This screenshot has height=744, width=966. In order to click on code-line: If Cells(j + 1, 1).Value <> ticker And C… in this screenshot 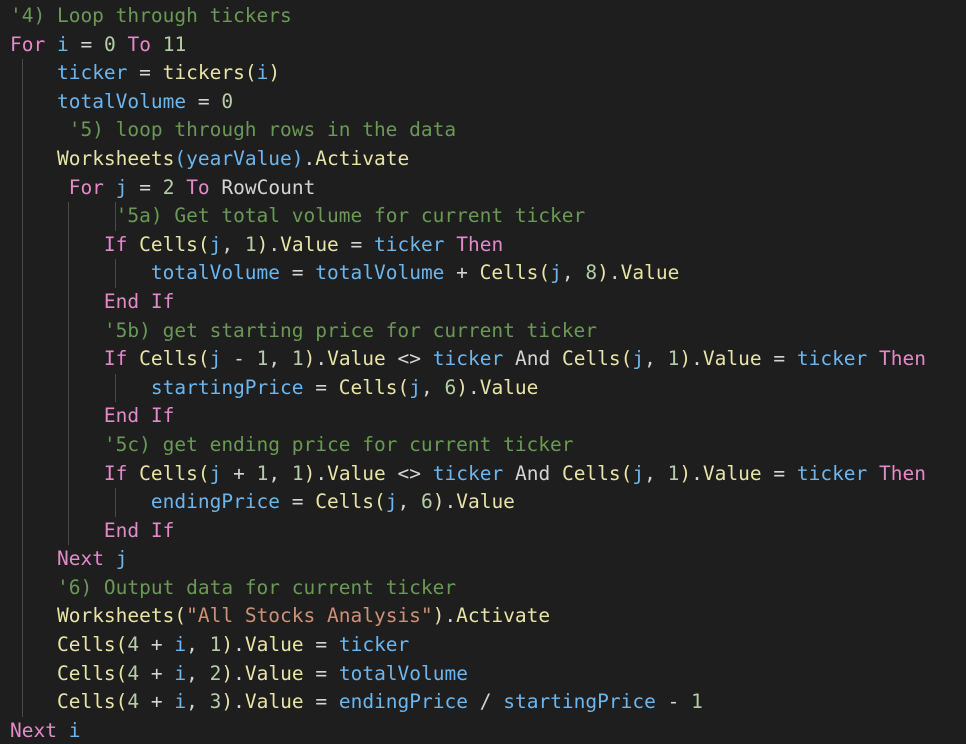, I will do `click(483, 474)`.